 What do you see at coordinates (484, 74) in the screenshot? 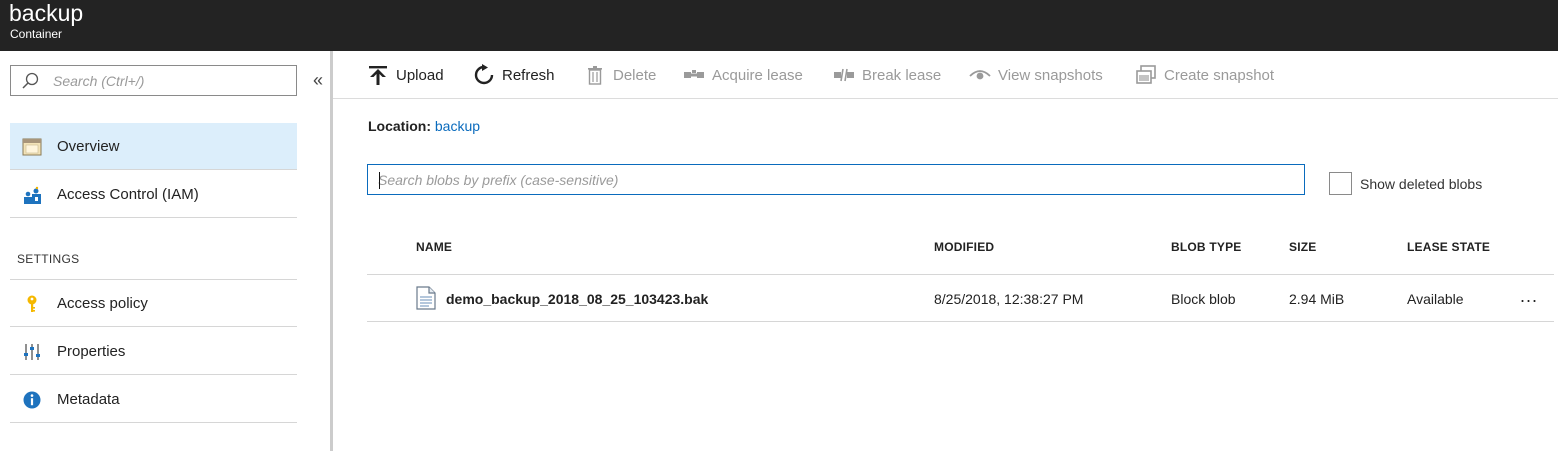
I see `refresh-icon` at bounding box center [484, 74].